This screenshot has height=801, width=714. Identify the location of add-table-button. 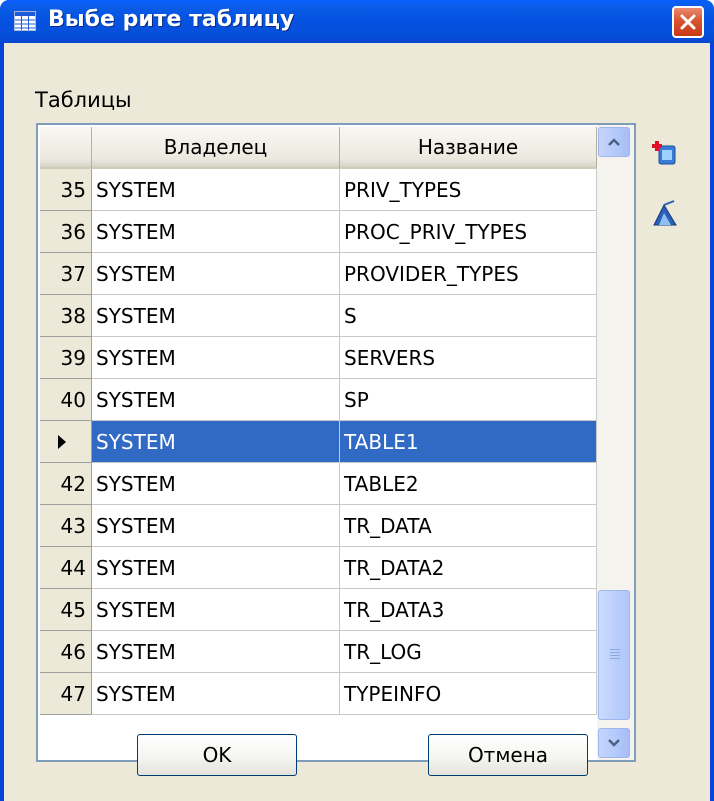
(665, 153).